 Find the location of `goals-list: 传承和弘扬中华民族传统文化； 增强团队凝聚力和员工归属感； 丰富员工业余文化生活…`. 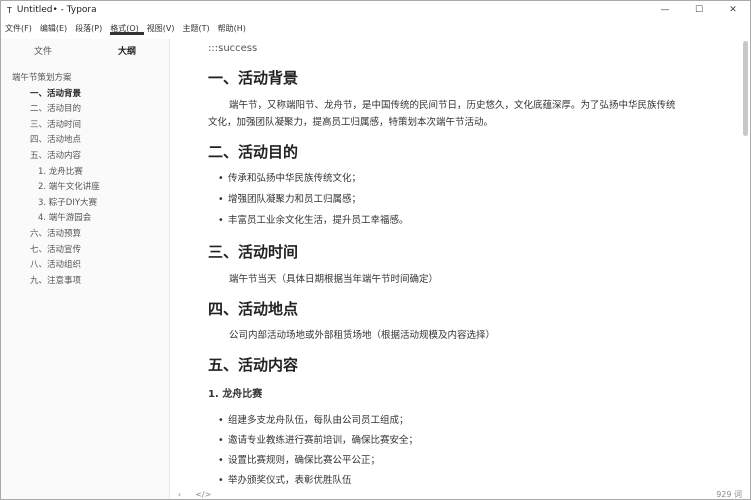

goals-list: 传承和弘扬中华民族传统文化； 增强团队凝聚力和员工归属感； 丰富员工业余文化生活… is located at coordinates (444, 199).